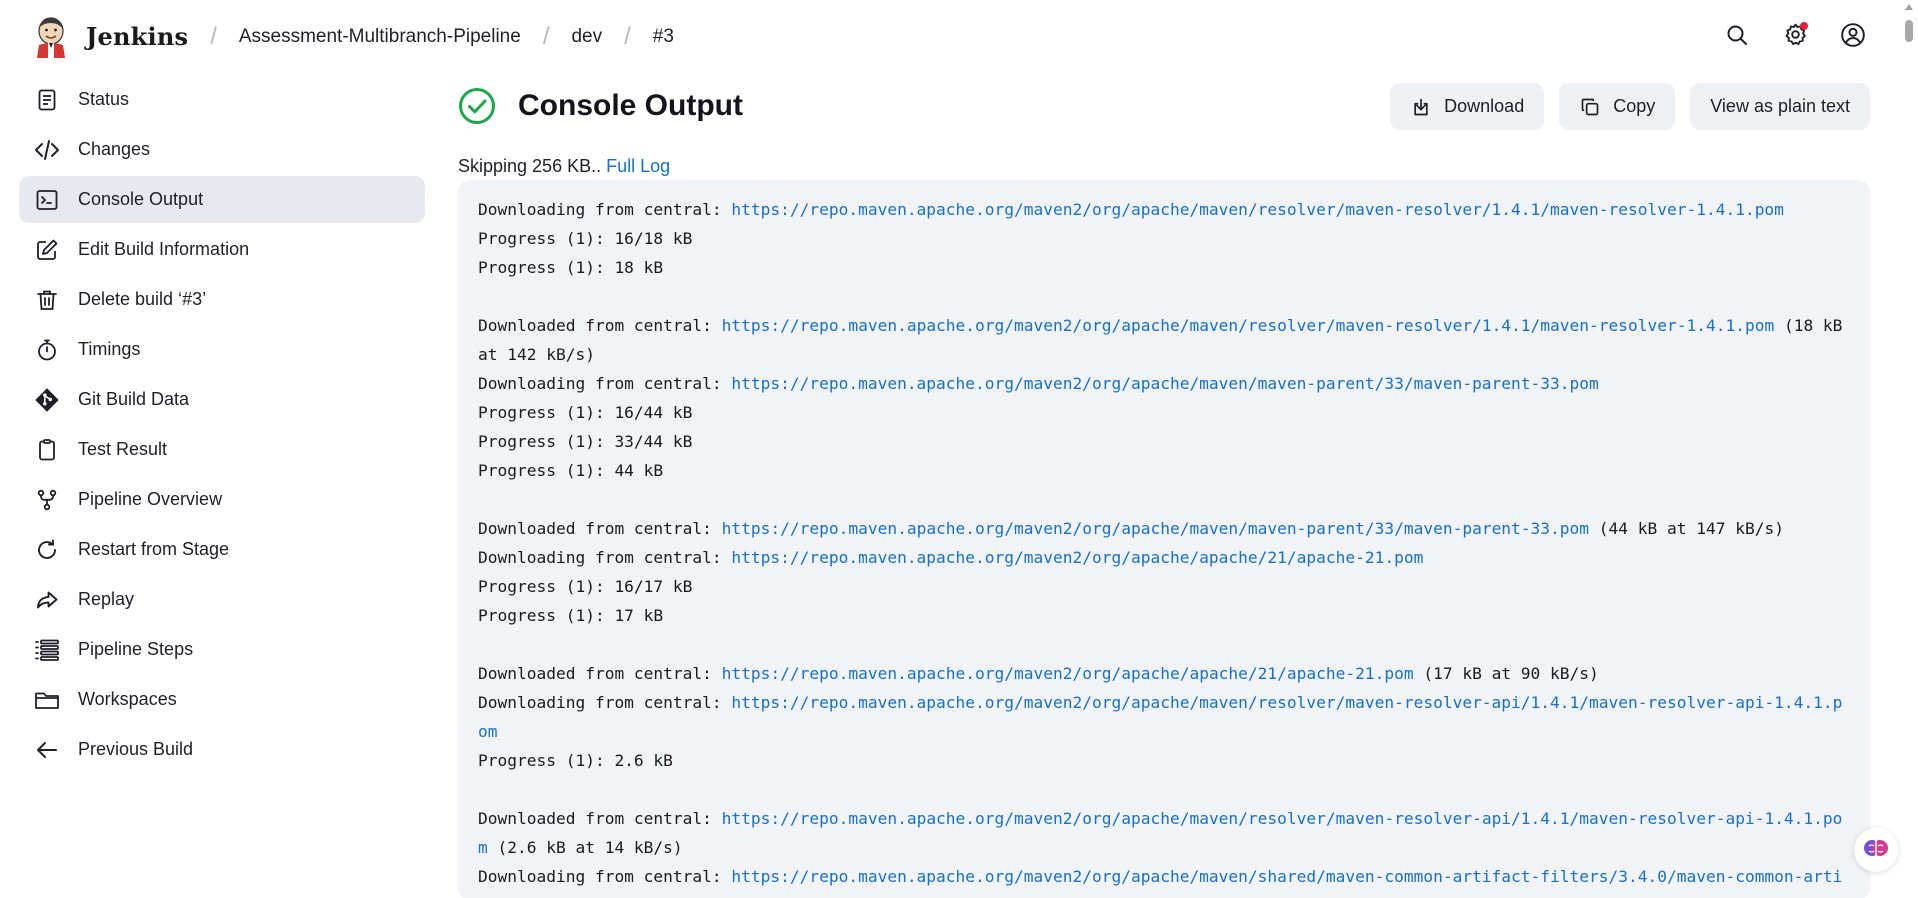  What do you see at coordinates (222, 749) in the screenshot?
I see `sidebar-item-previous-build: Previous Build` at bounding box center [222, 749].